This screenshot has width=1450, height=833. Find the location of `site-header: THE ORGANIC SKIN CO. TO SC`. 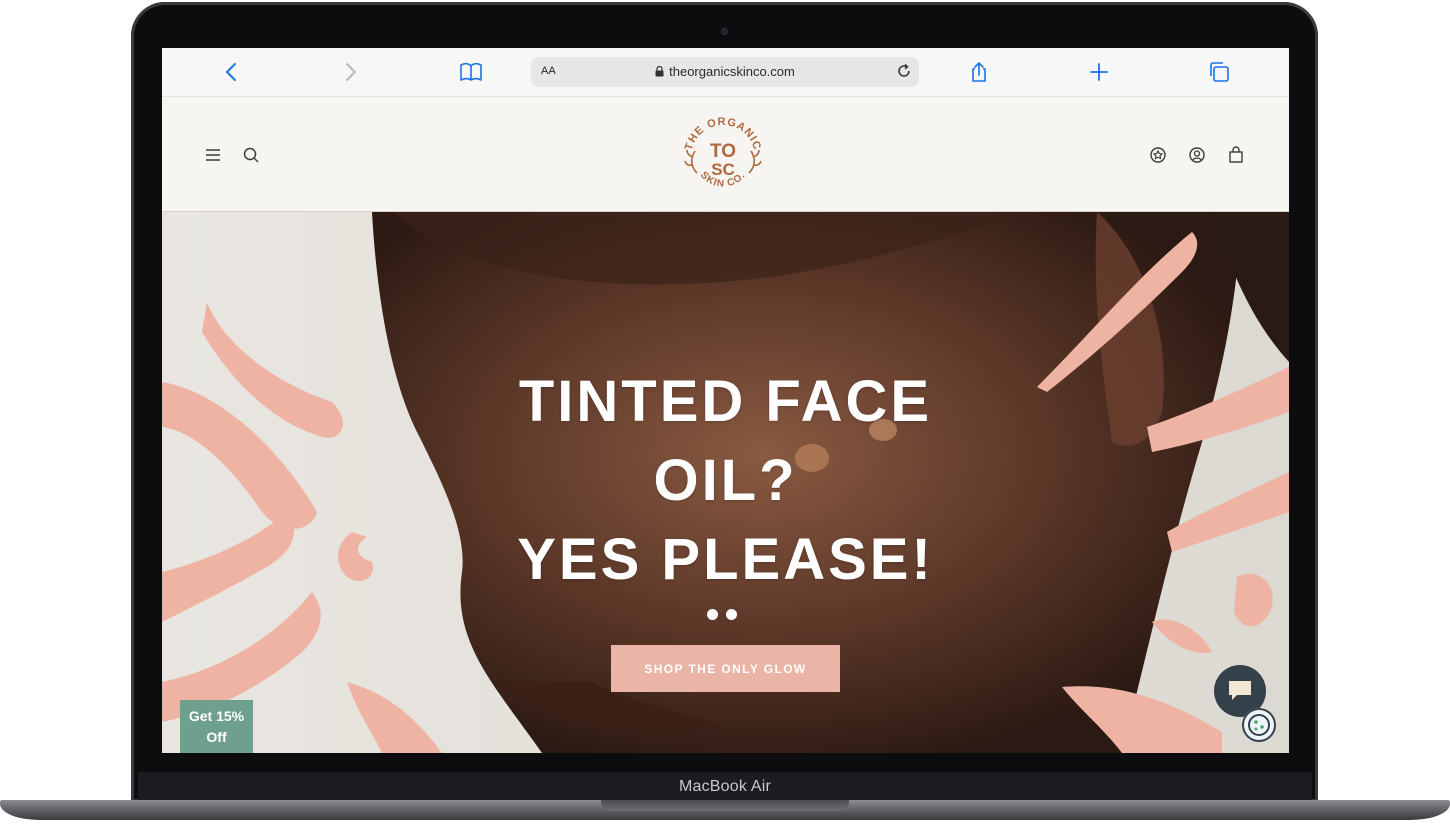

site-header: THE ORGANIC SKIN CO. TO SC is located at coordinates (725, 154).